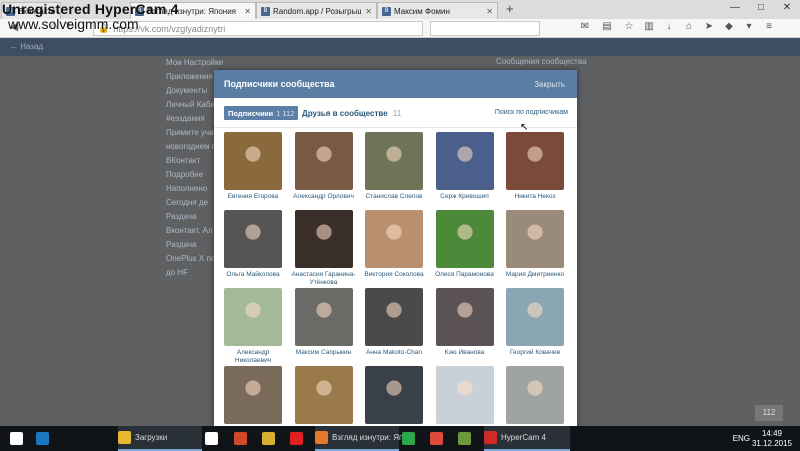 This screenshot has height=451, width=800. I want to click on mail-icon: ✉, so click(585, 26).